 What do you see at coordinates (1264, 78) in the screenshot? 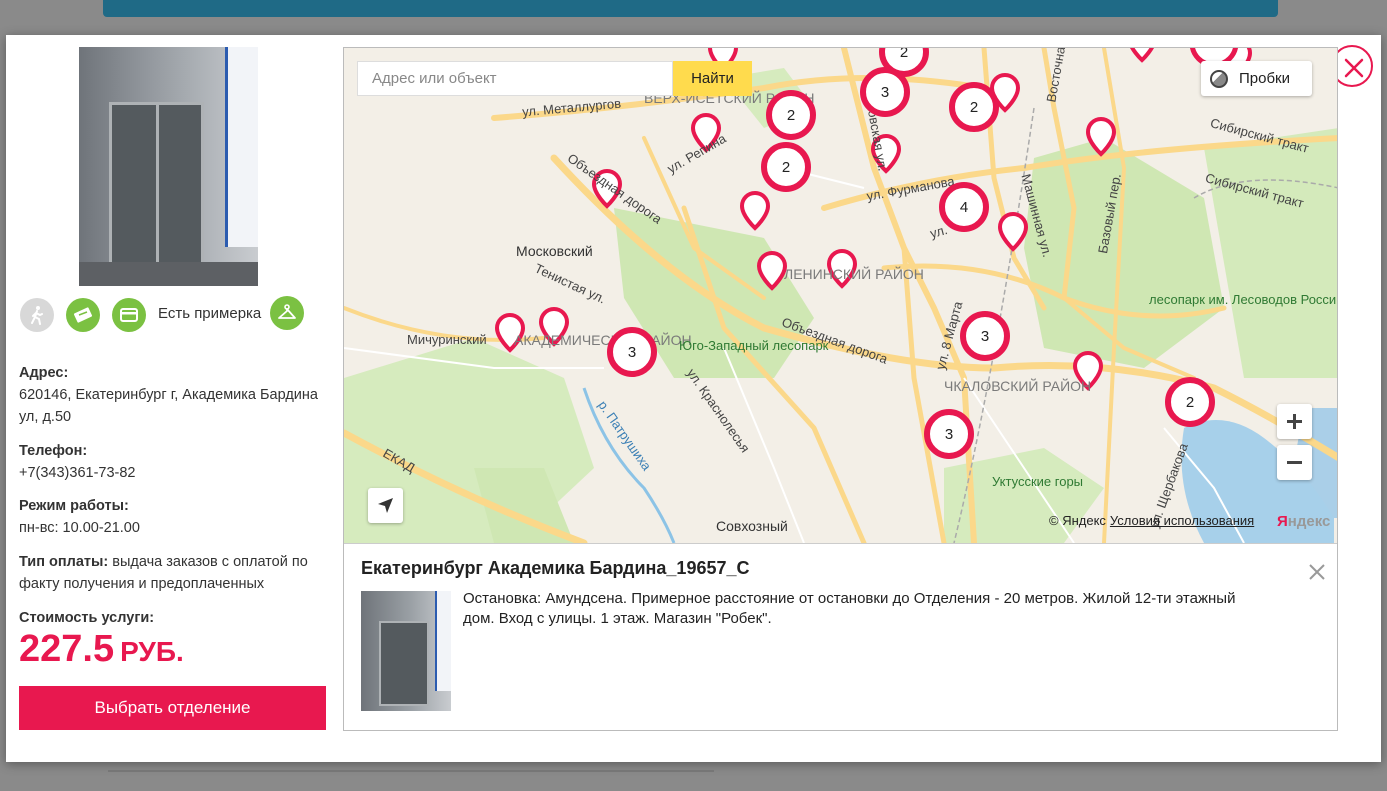
I see `traffic-label: Пробки` at bounding box center [1264, 78].